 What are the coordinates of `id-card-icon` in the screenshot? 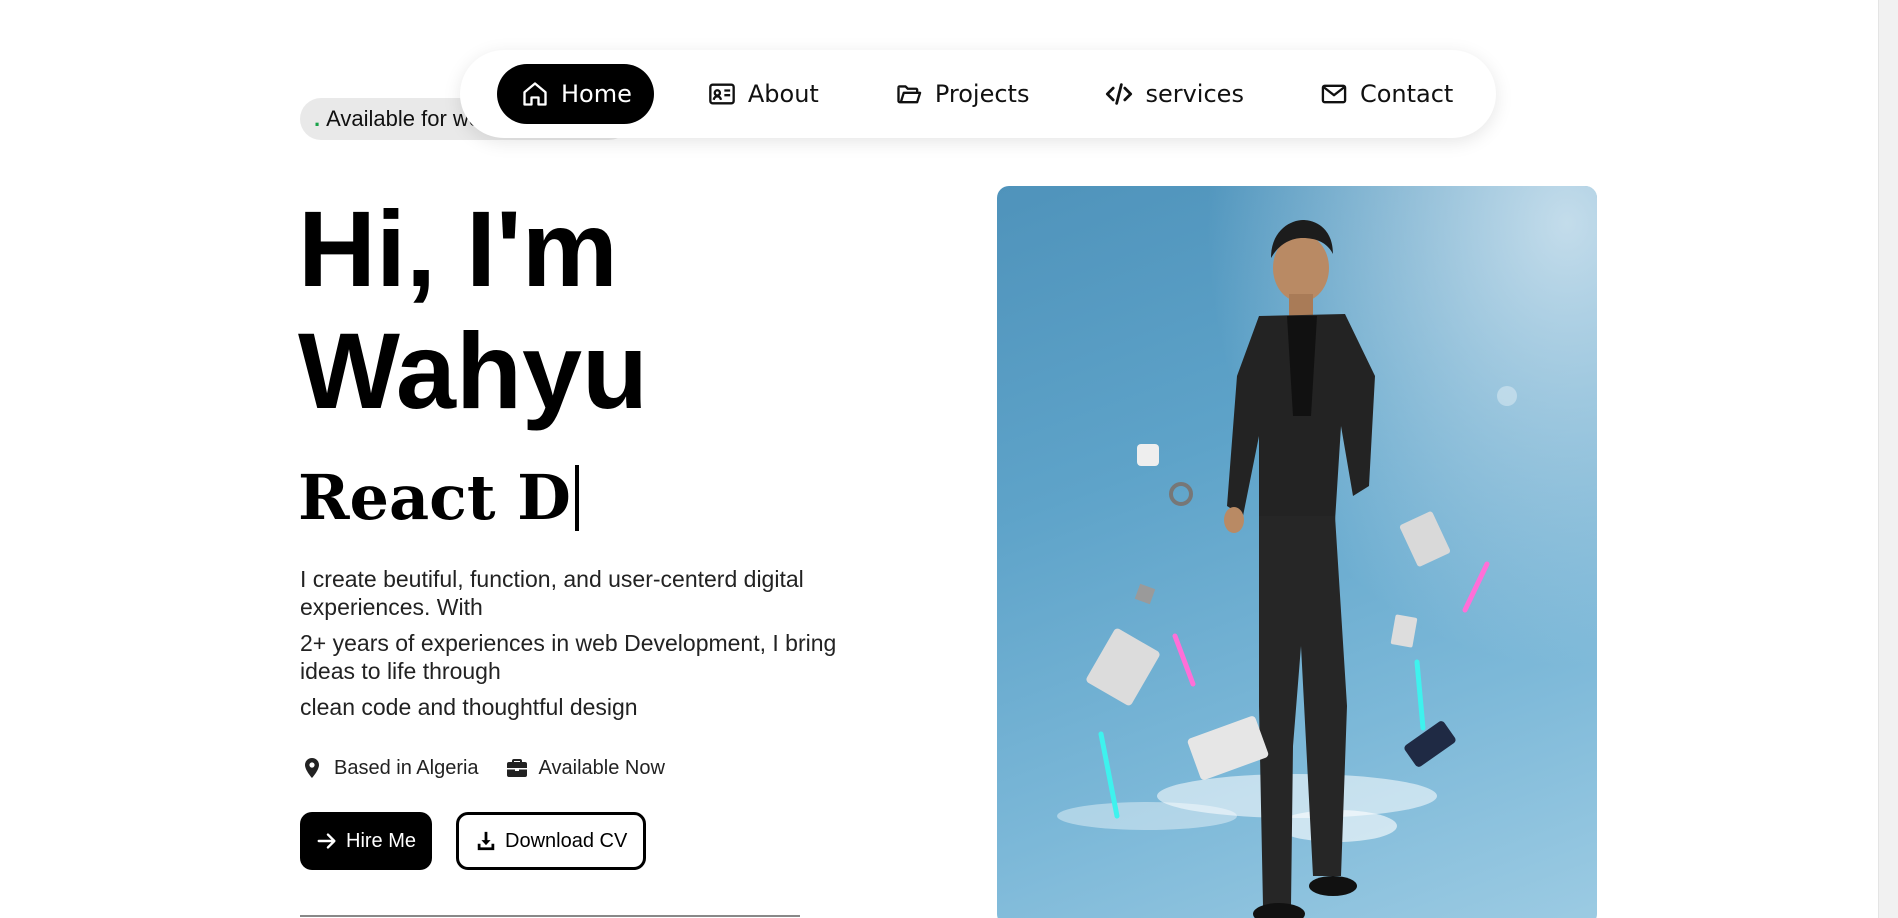 It's located at (722, 94).